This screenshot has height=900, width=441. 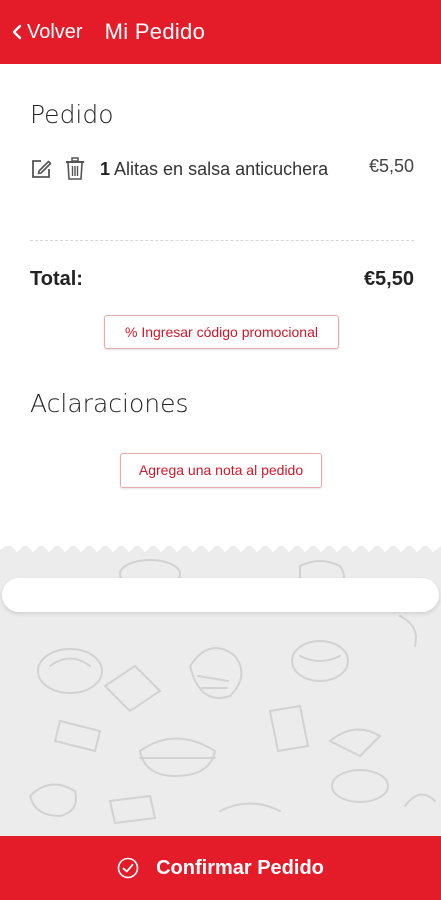 I want to click on item-quantity: 1, so click(x=105, y=169).